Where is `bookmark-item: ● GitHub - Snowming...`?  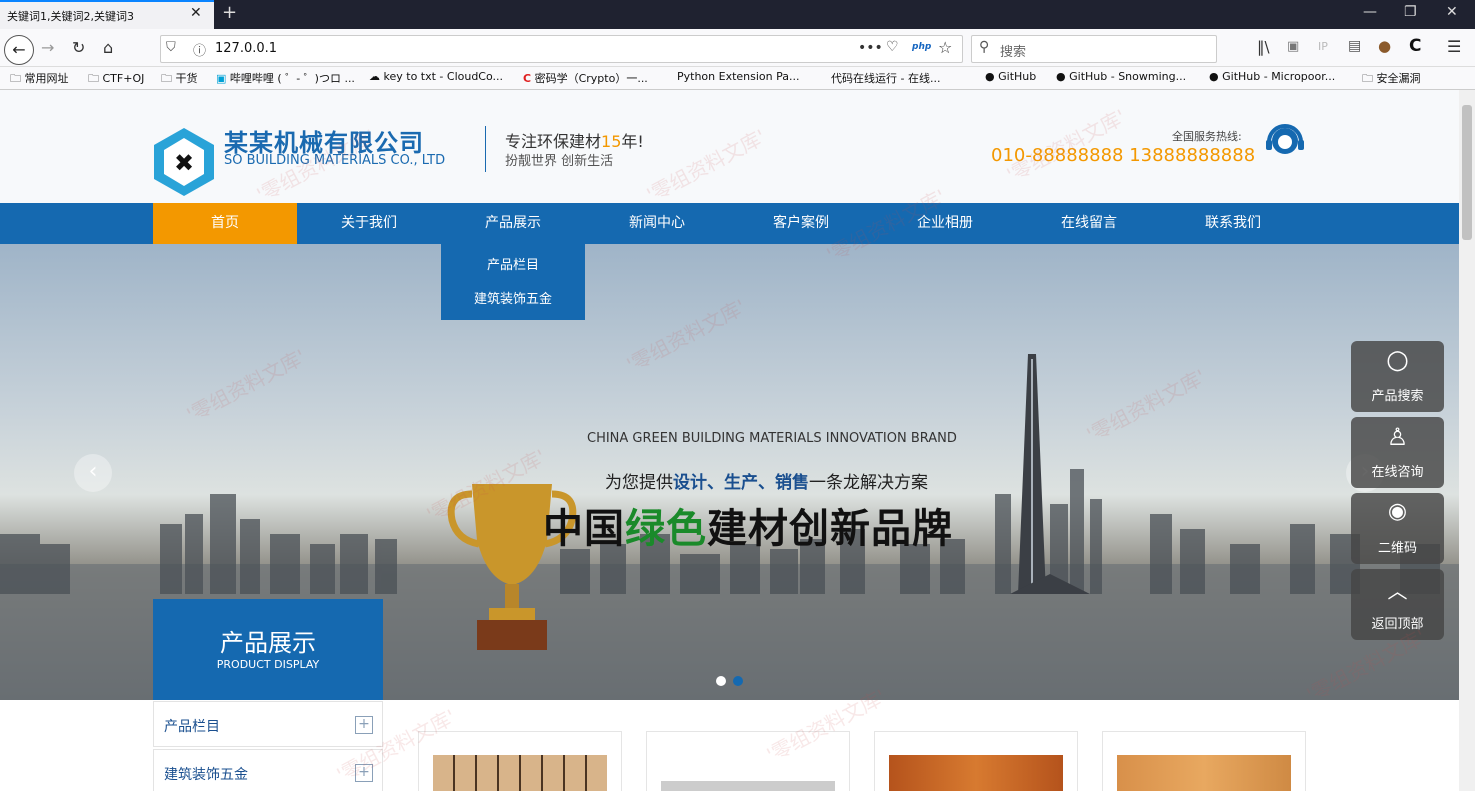
bookmark-item: ● GitHub - Snowming... is located at coordinates (1121, 76).